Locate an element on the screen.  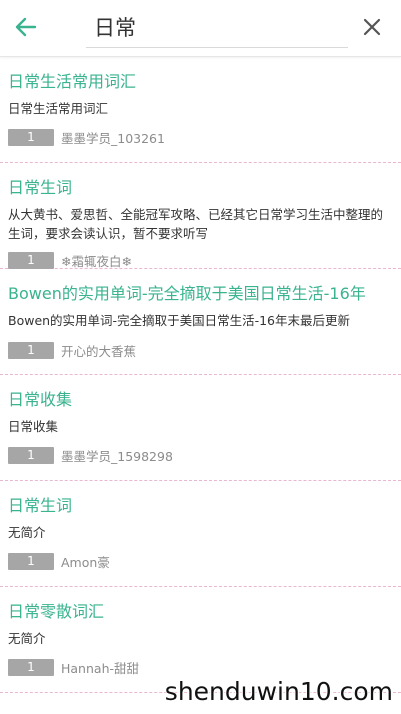
search-input is located at coordinates (217, 28).